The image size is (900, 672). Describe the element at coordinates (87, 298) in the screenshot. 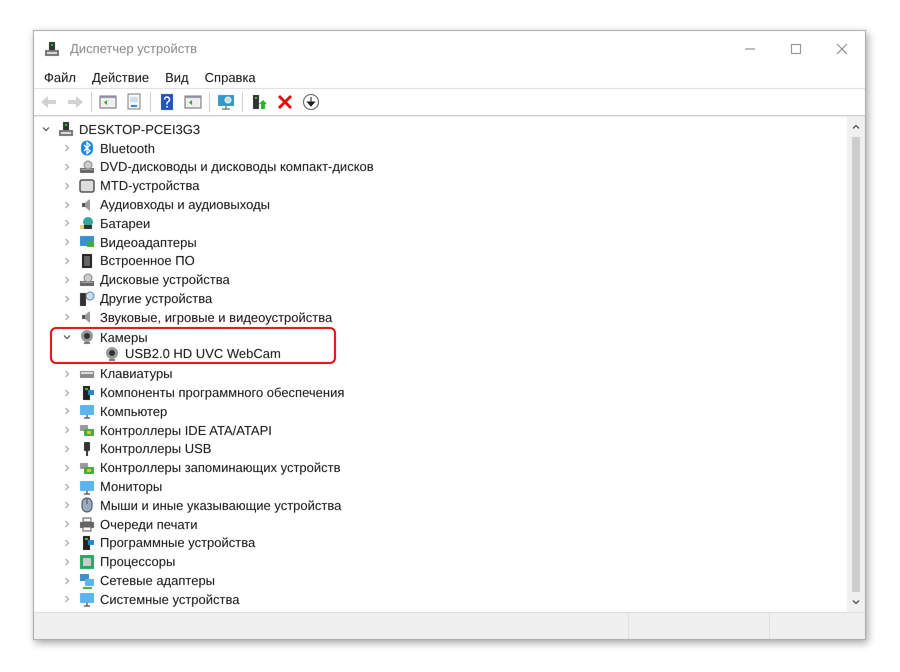

I see `unknown-device-icon` at that location.